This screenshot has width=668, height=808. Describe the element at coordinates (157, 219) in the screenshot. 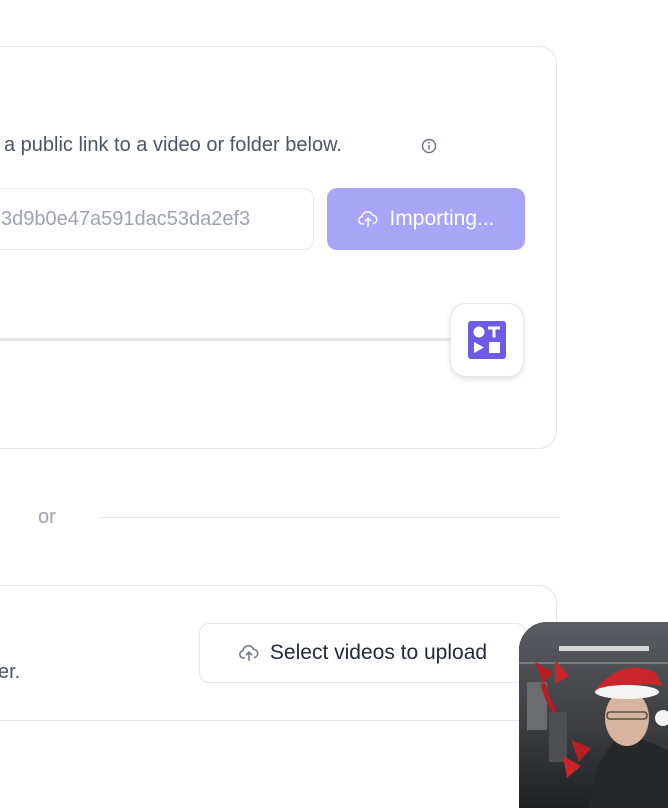

I see `video-link-input` at that location.